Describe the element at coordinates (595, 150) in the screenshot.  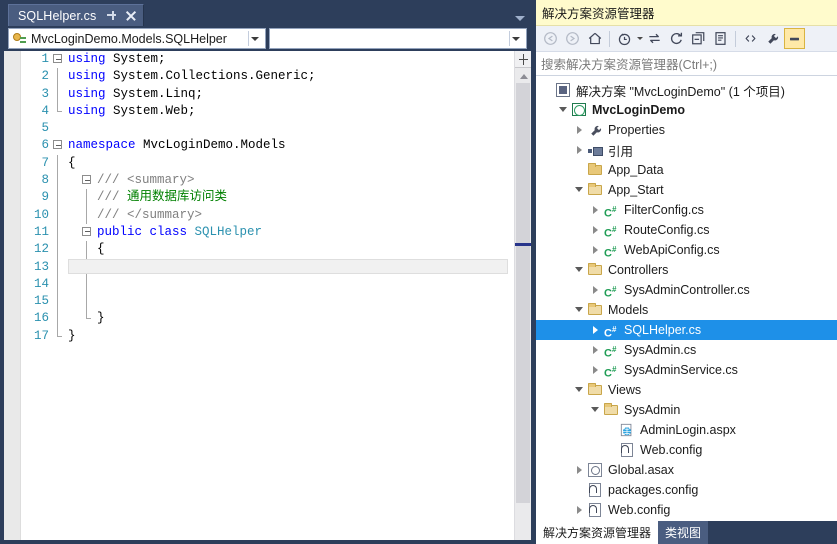
I see `references-icon` at that location.